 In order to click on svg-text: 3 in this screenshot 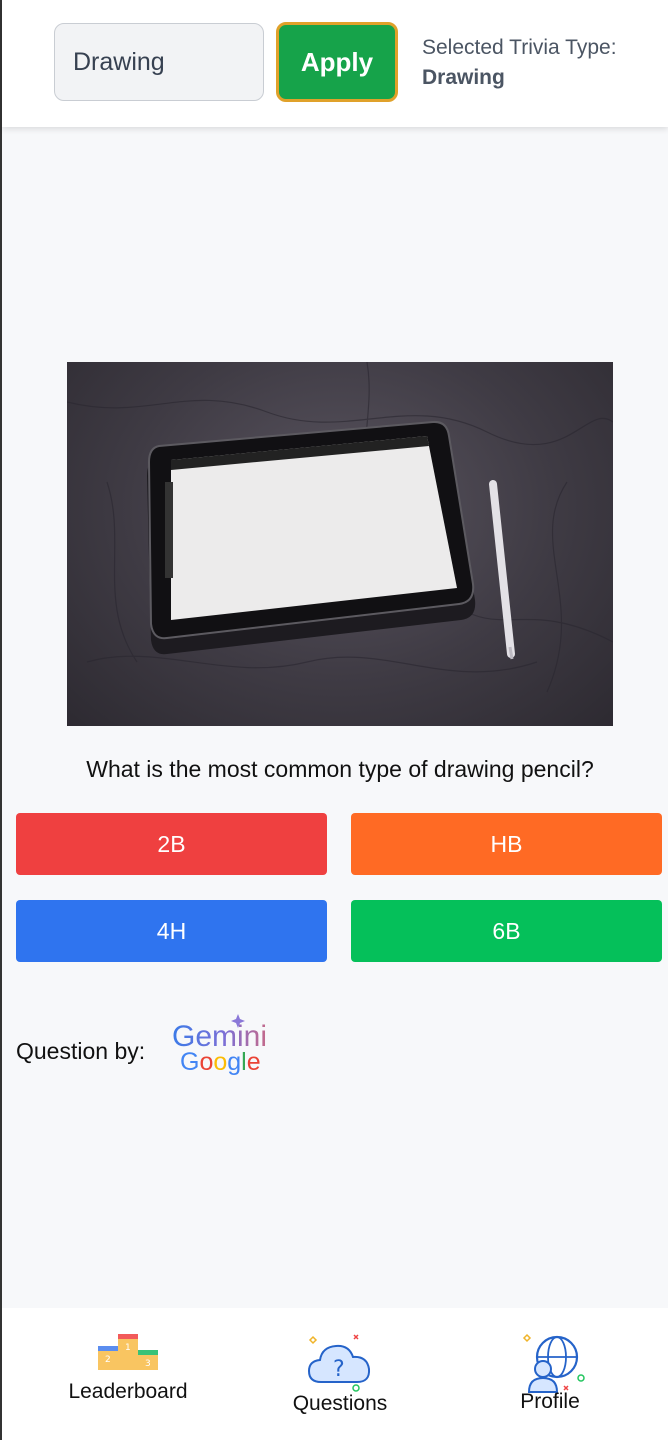, I will do `click(148, 1364)`.